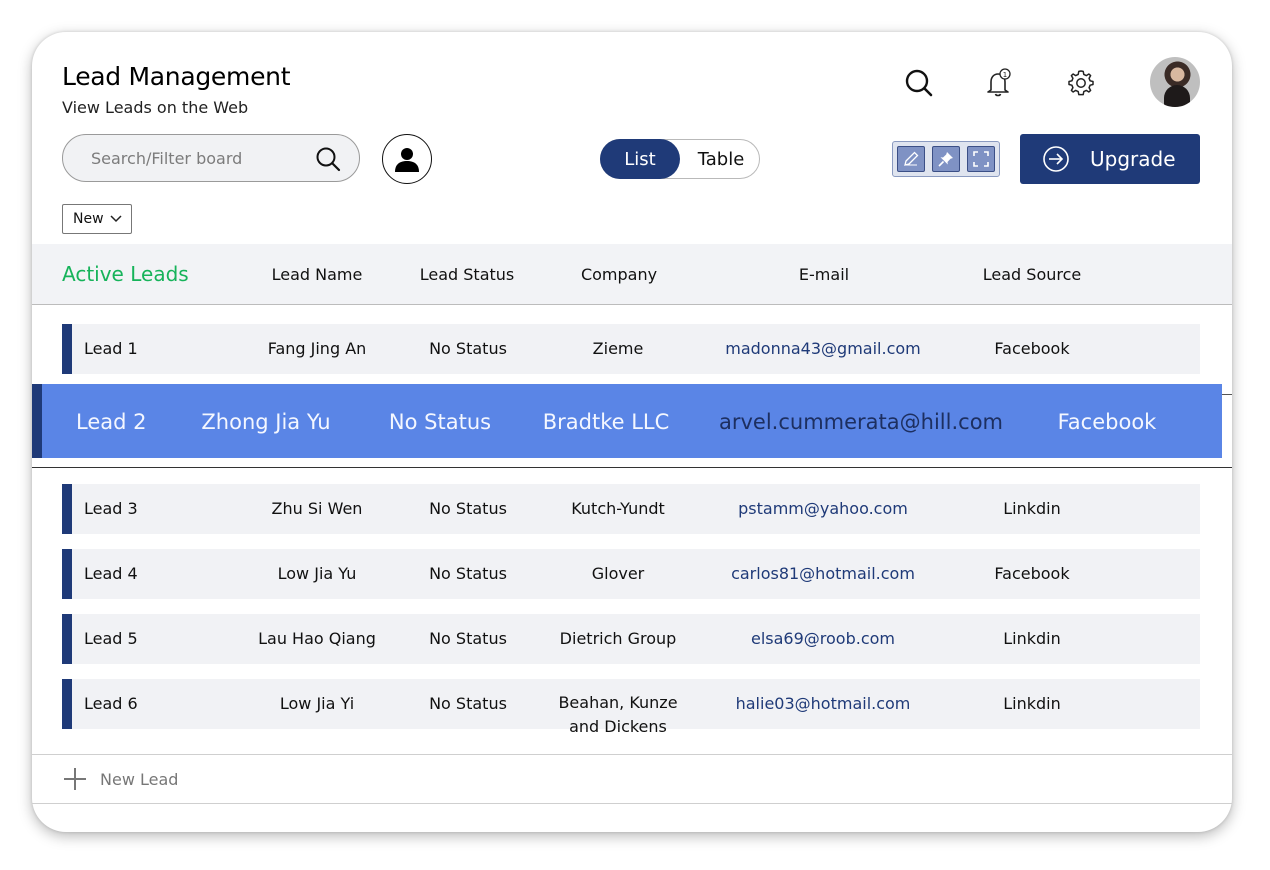  Describe the element at coordinates (1032, 274) in the screenshot. I see `column-header-lead-source: Lead Source` at that location.